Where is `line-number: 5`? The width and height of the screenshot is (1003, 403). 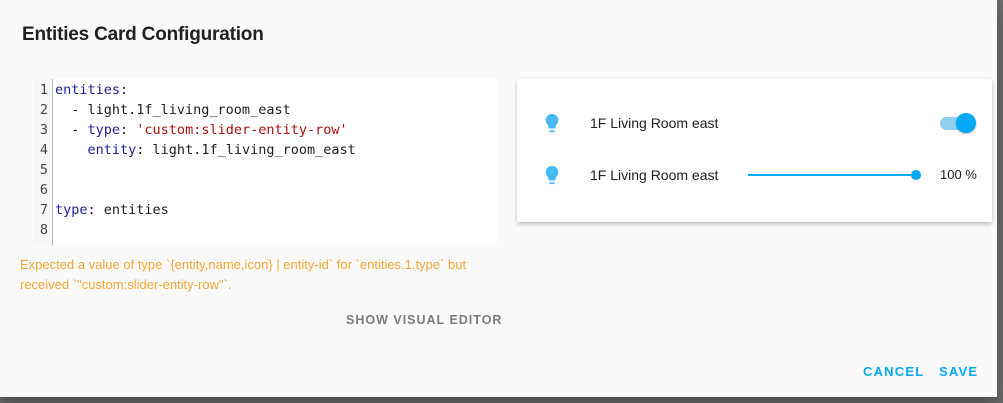 line-number: 5 is located at coordinates (43, 170).